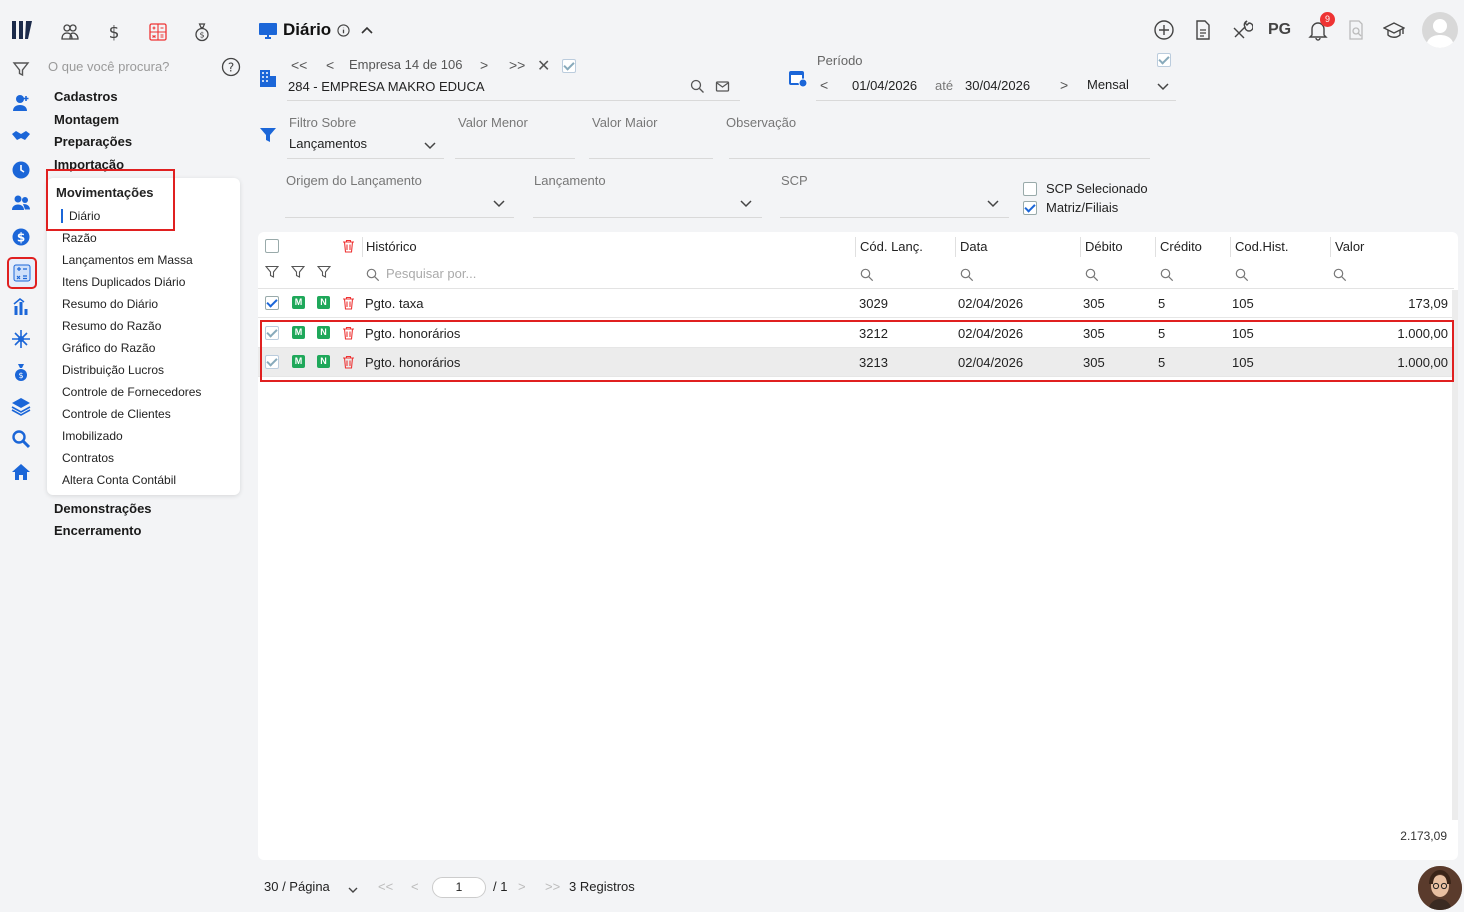 This screenshot has width=1464, height=912. Describe the element at coordinates (21, 103) in the screenshot. I see `user-add-icon` at that location.